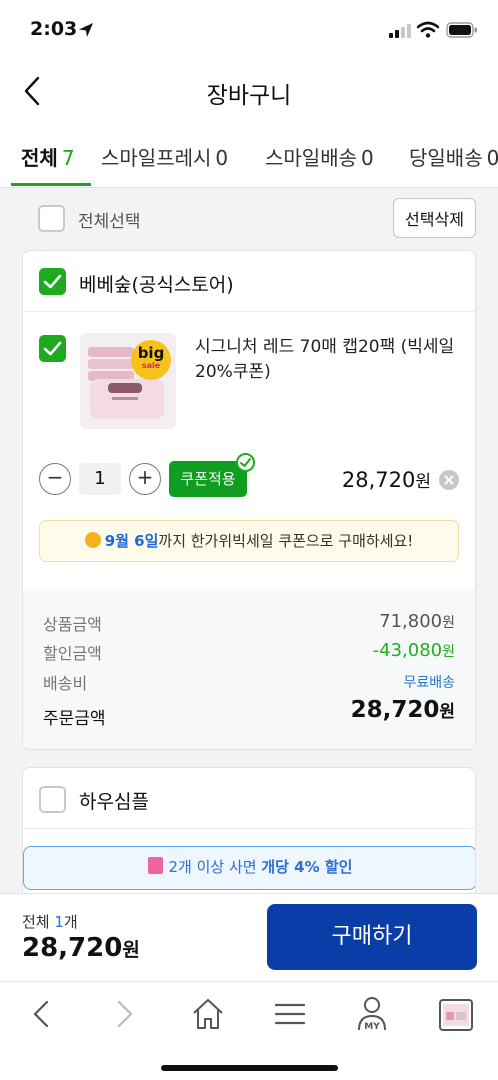  Describe the element at coordinates (70, 922) in the screenshot. I see `count-suffix: 개` at that location.